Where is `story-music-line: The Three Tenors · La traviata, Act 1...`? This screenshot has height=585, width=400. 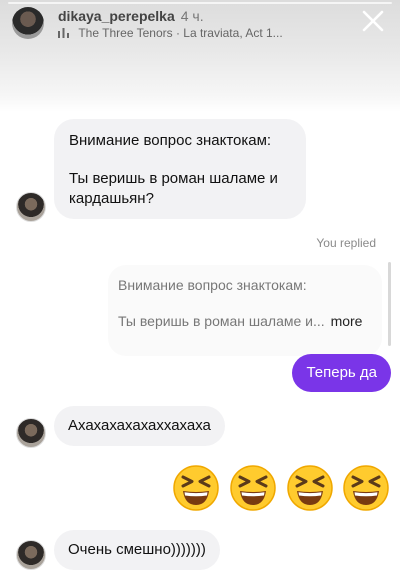 story-music-line: The Three Tenors · La traviata, Act 1... is located at coordinates (189, 33).